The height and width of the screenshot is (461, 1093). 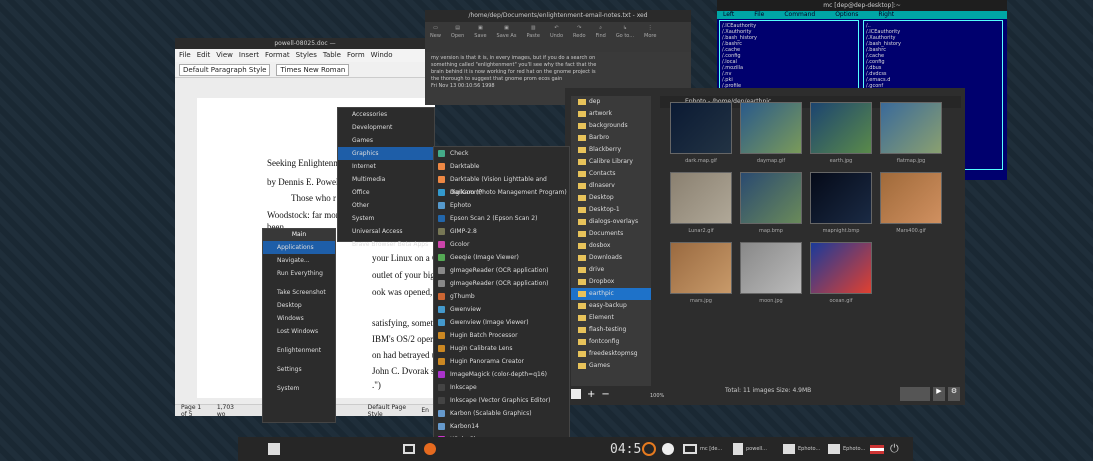 I want to click on folder-item: earthpic, so click(x=611, y=294).